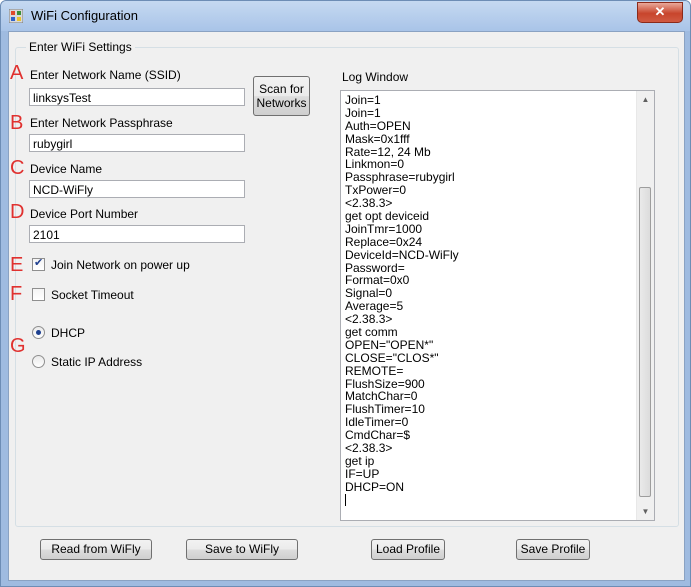  I want to click on scan-button-line2: Networks, so click(281, 103).